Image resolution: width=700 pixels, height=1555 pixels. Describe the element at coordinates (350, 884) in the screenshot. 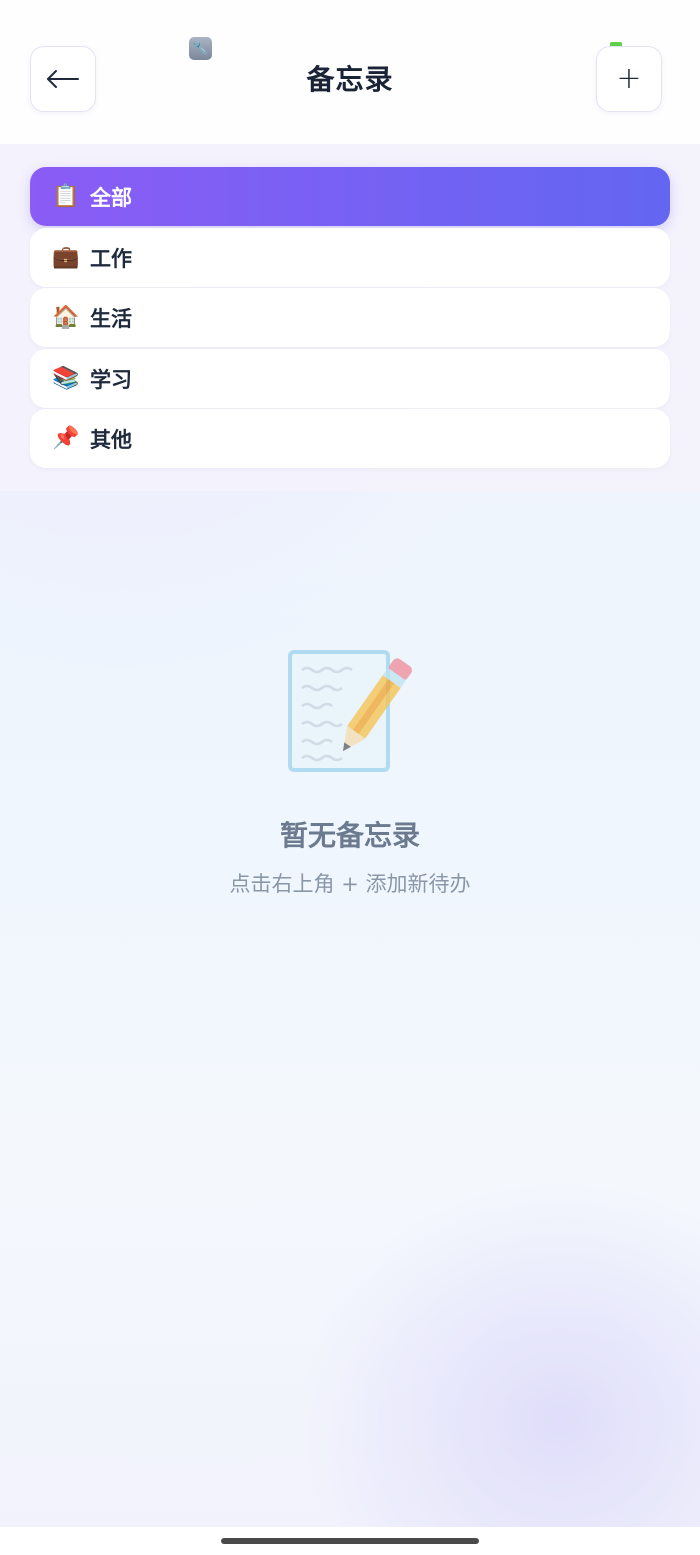

I see `empty-state-hint: 点击右上角 + 添加新待办` at that location.